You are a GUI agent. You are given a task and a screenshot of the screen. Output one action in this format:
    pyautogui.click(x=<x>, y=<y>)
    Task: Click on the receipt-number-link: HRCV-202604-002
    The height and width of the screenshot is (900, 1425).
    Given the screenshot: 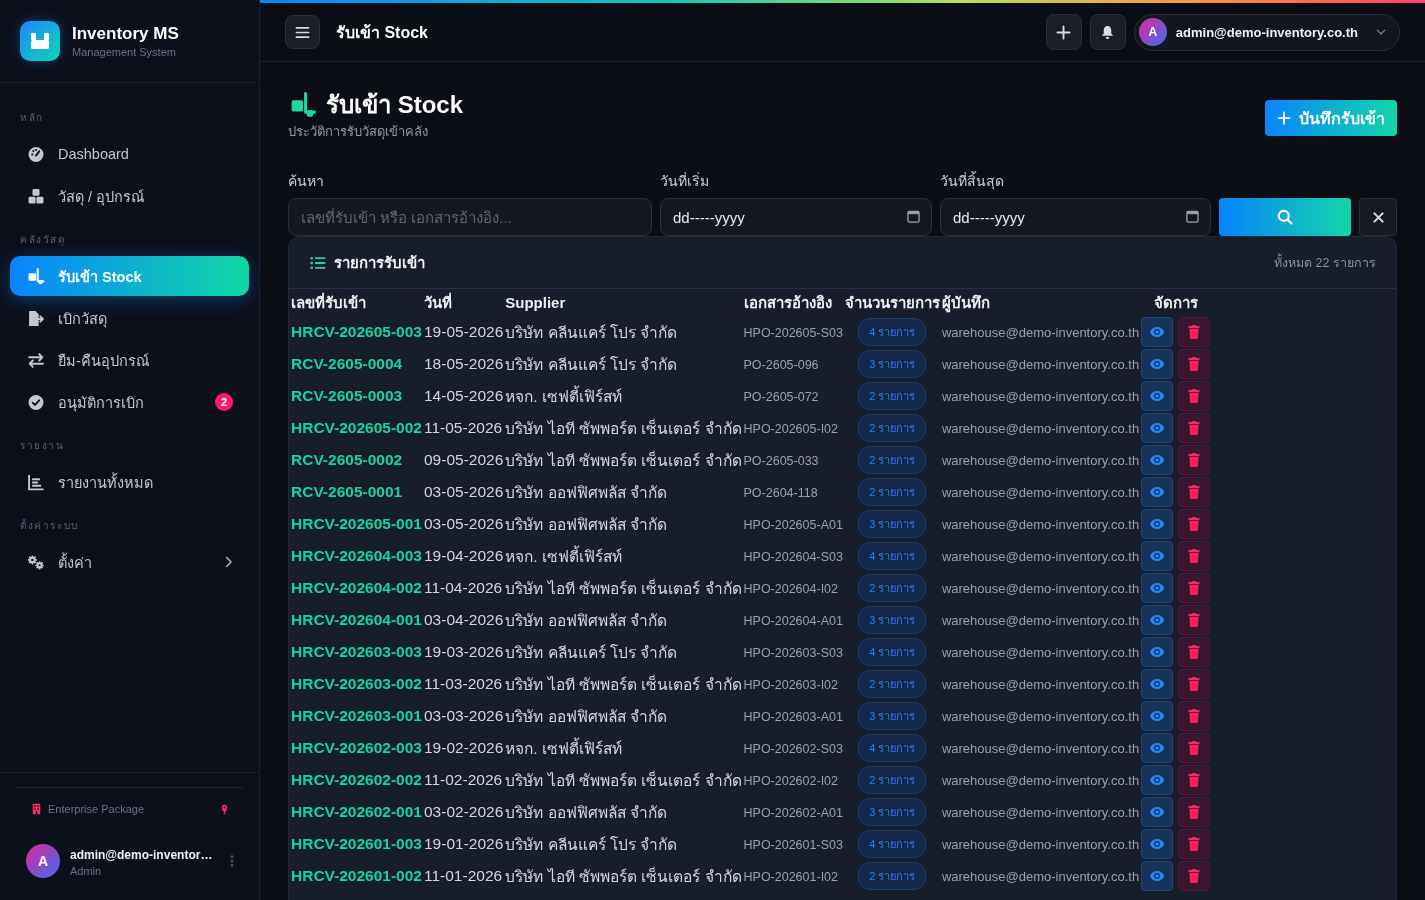 What is the action you would take?
    pyautogui.click(x=356, y=587)
    